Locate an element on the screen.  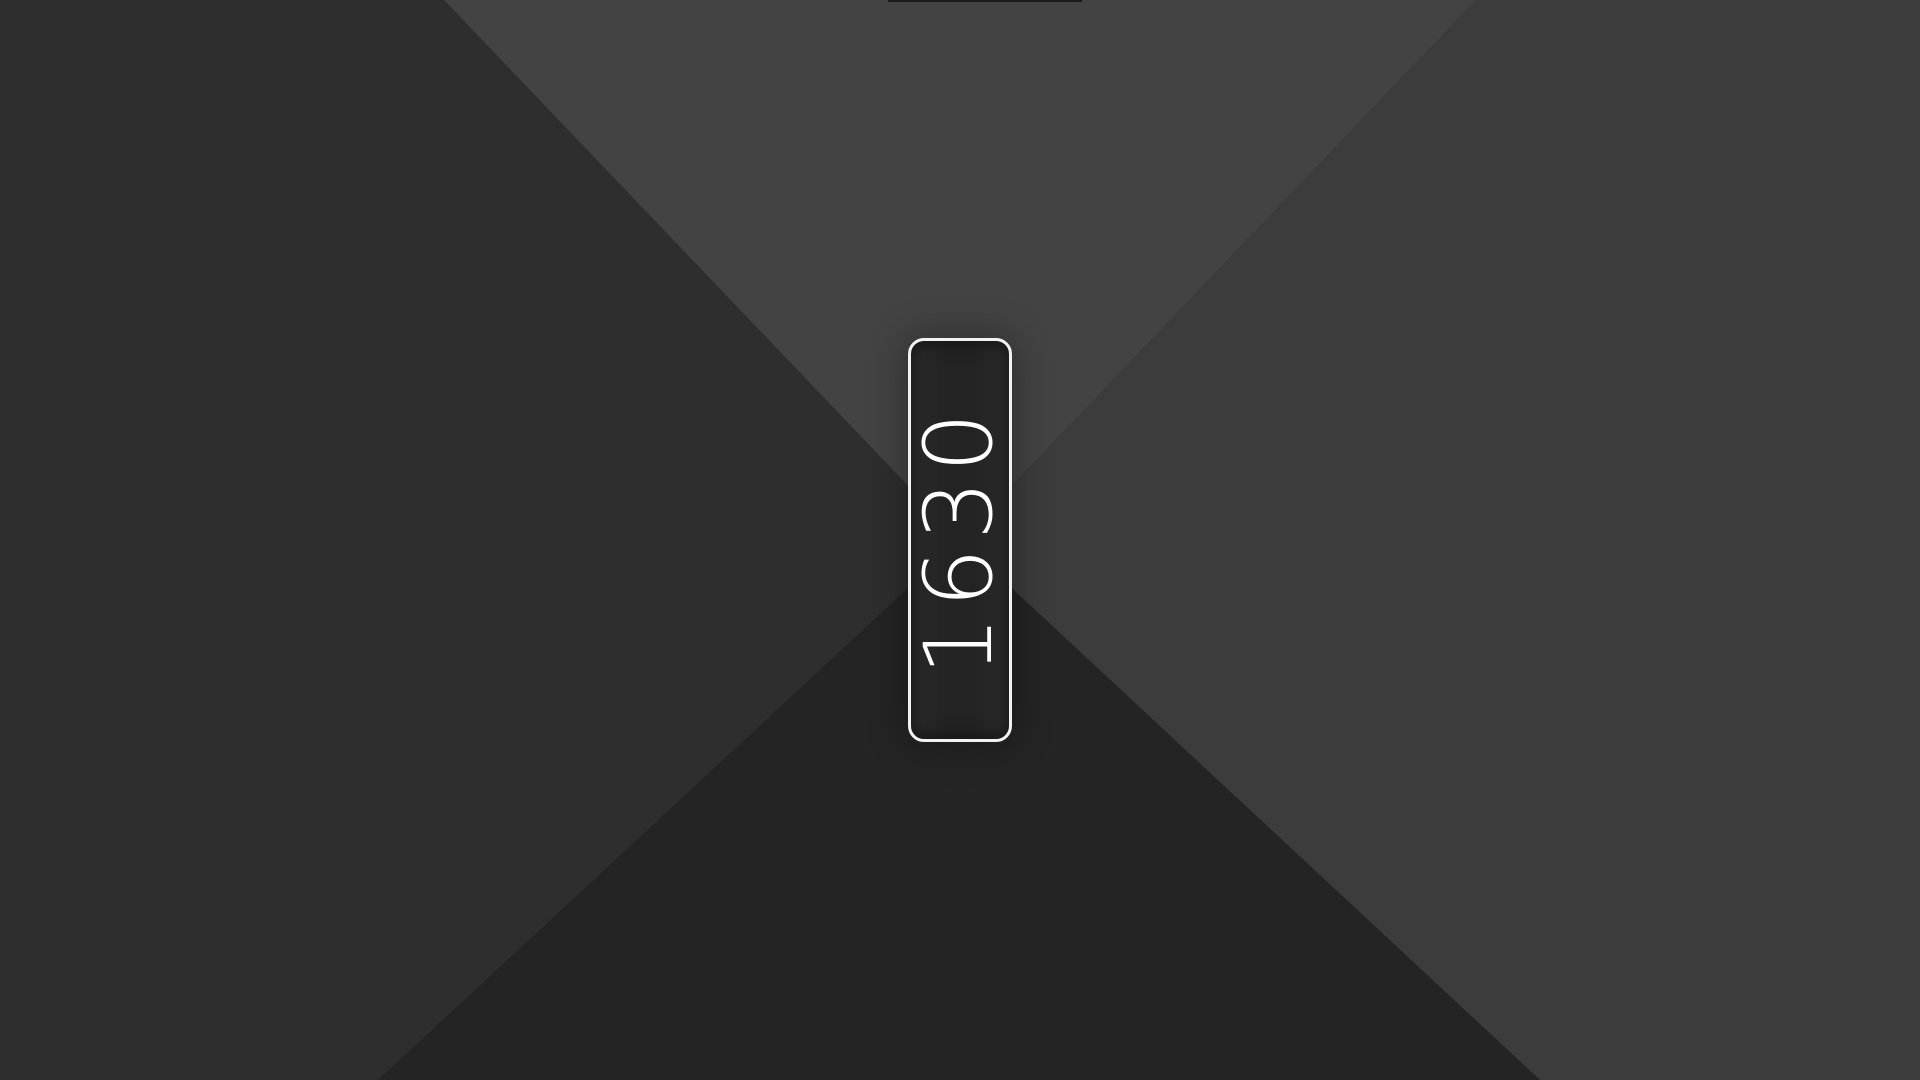
counter-display: 1630 is located at coordinates (959, 540).